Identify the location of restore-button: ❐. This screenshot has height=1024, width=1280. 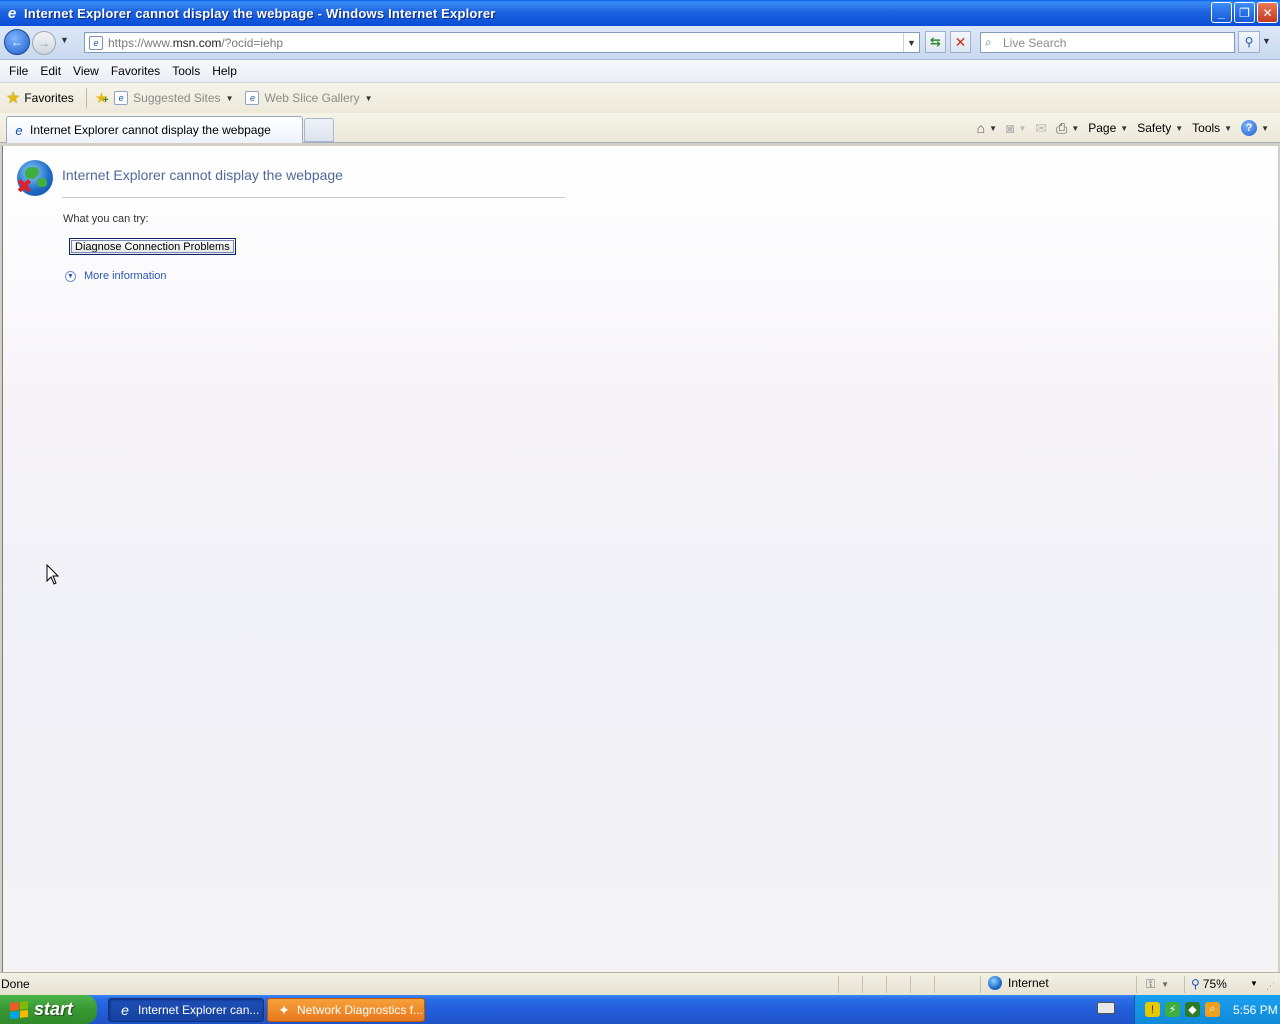
(1244, 12).